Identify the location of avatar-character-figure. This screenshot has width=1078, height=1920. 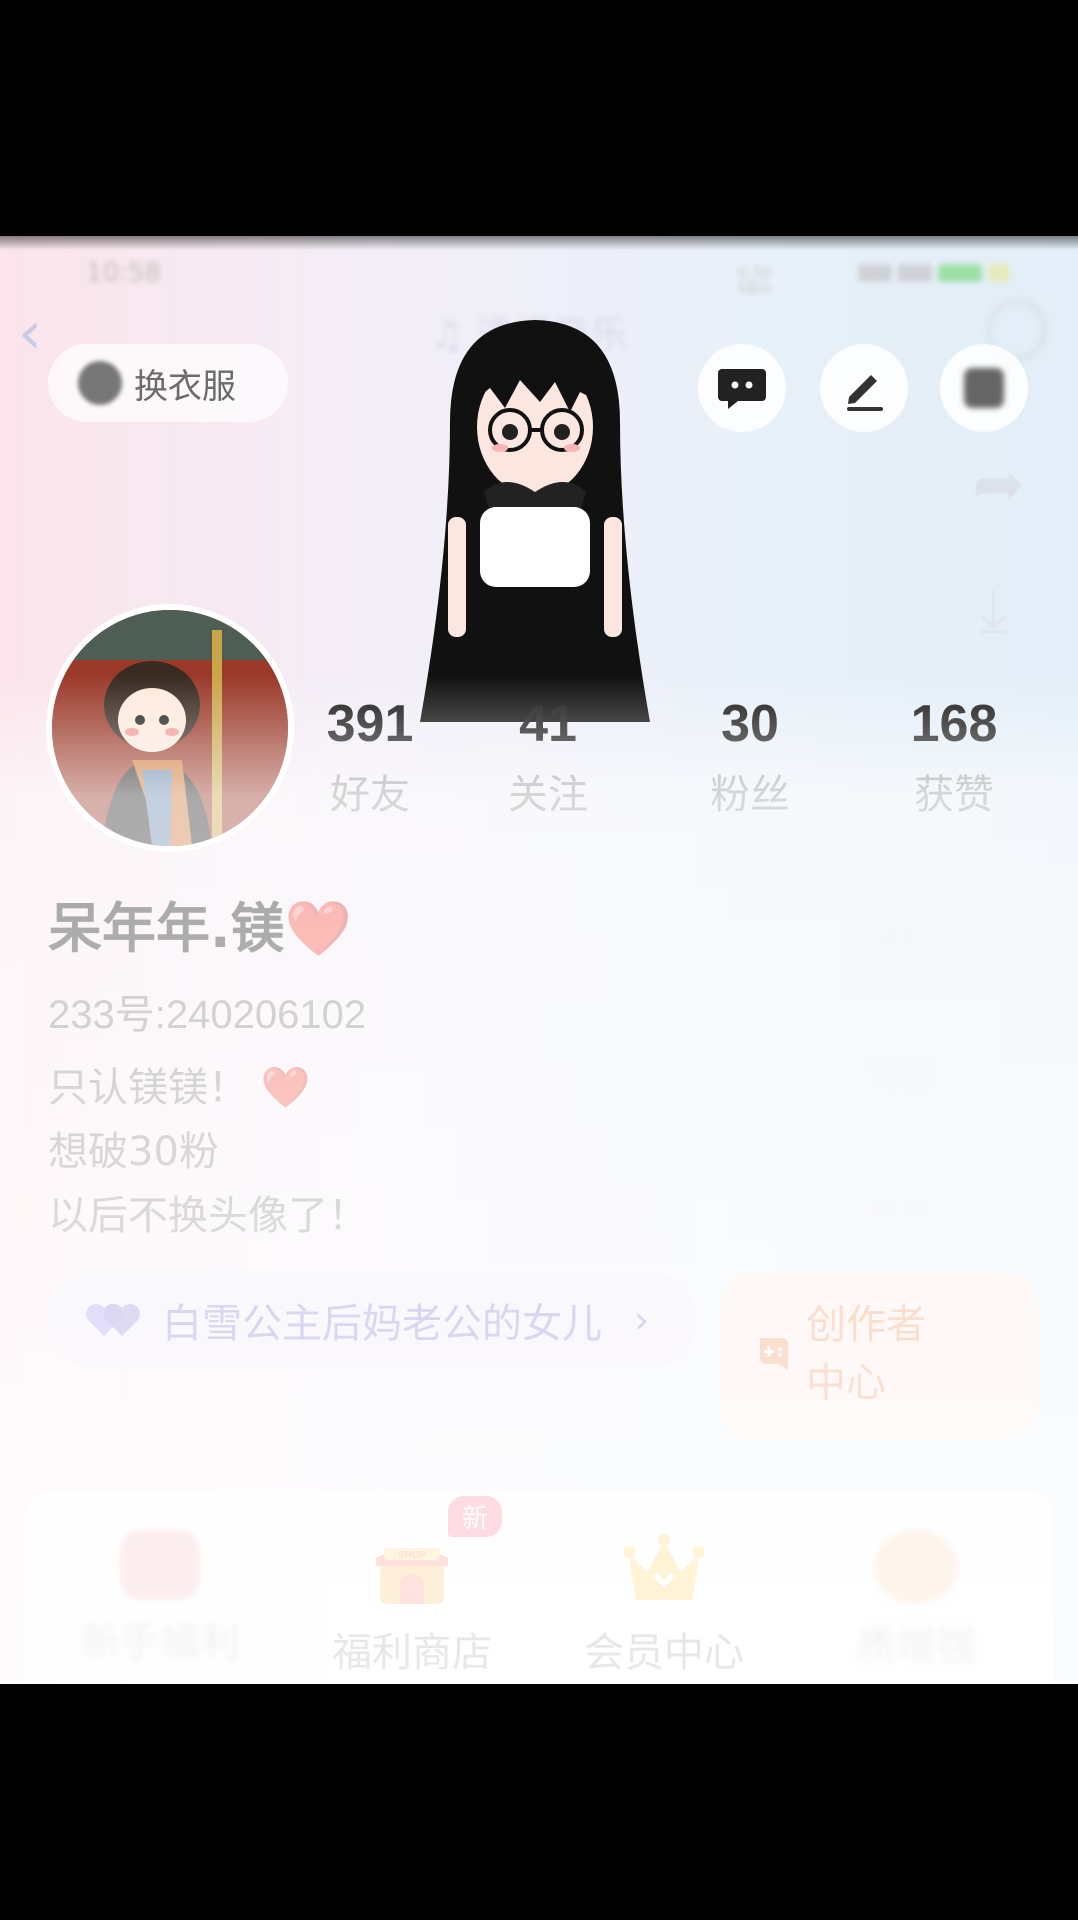
(535, 521).